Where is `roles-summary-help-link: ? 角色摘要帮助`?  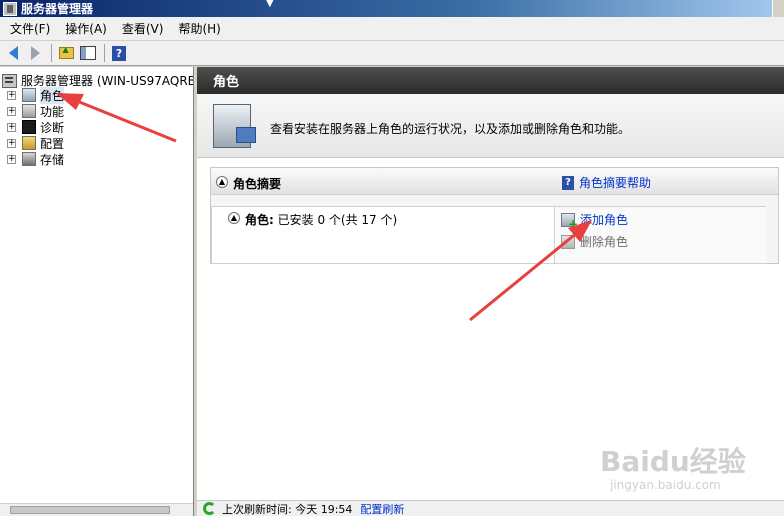 roles-summary-help-link: ? 角色摘要帮助 is located at coordinates (606, 182).